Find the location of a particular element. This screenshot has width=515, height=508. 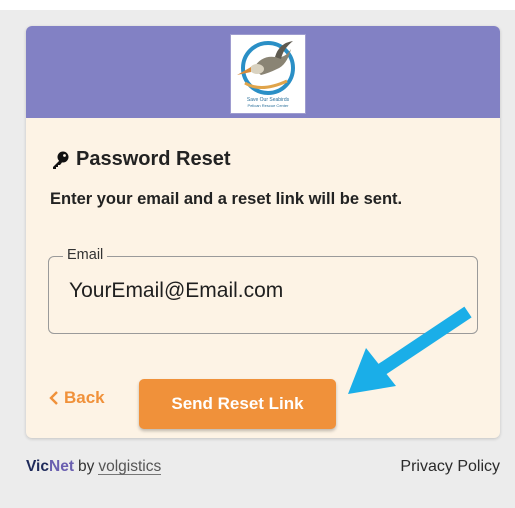

brand-volgistics: volgistics is located at coordinates (130, 466).